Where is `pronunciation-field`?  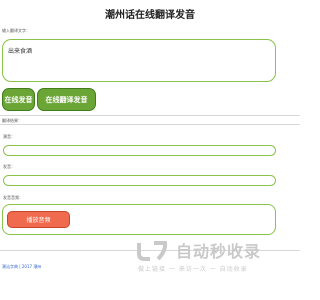 pronunciation-field is located at coordinates (139, 180).